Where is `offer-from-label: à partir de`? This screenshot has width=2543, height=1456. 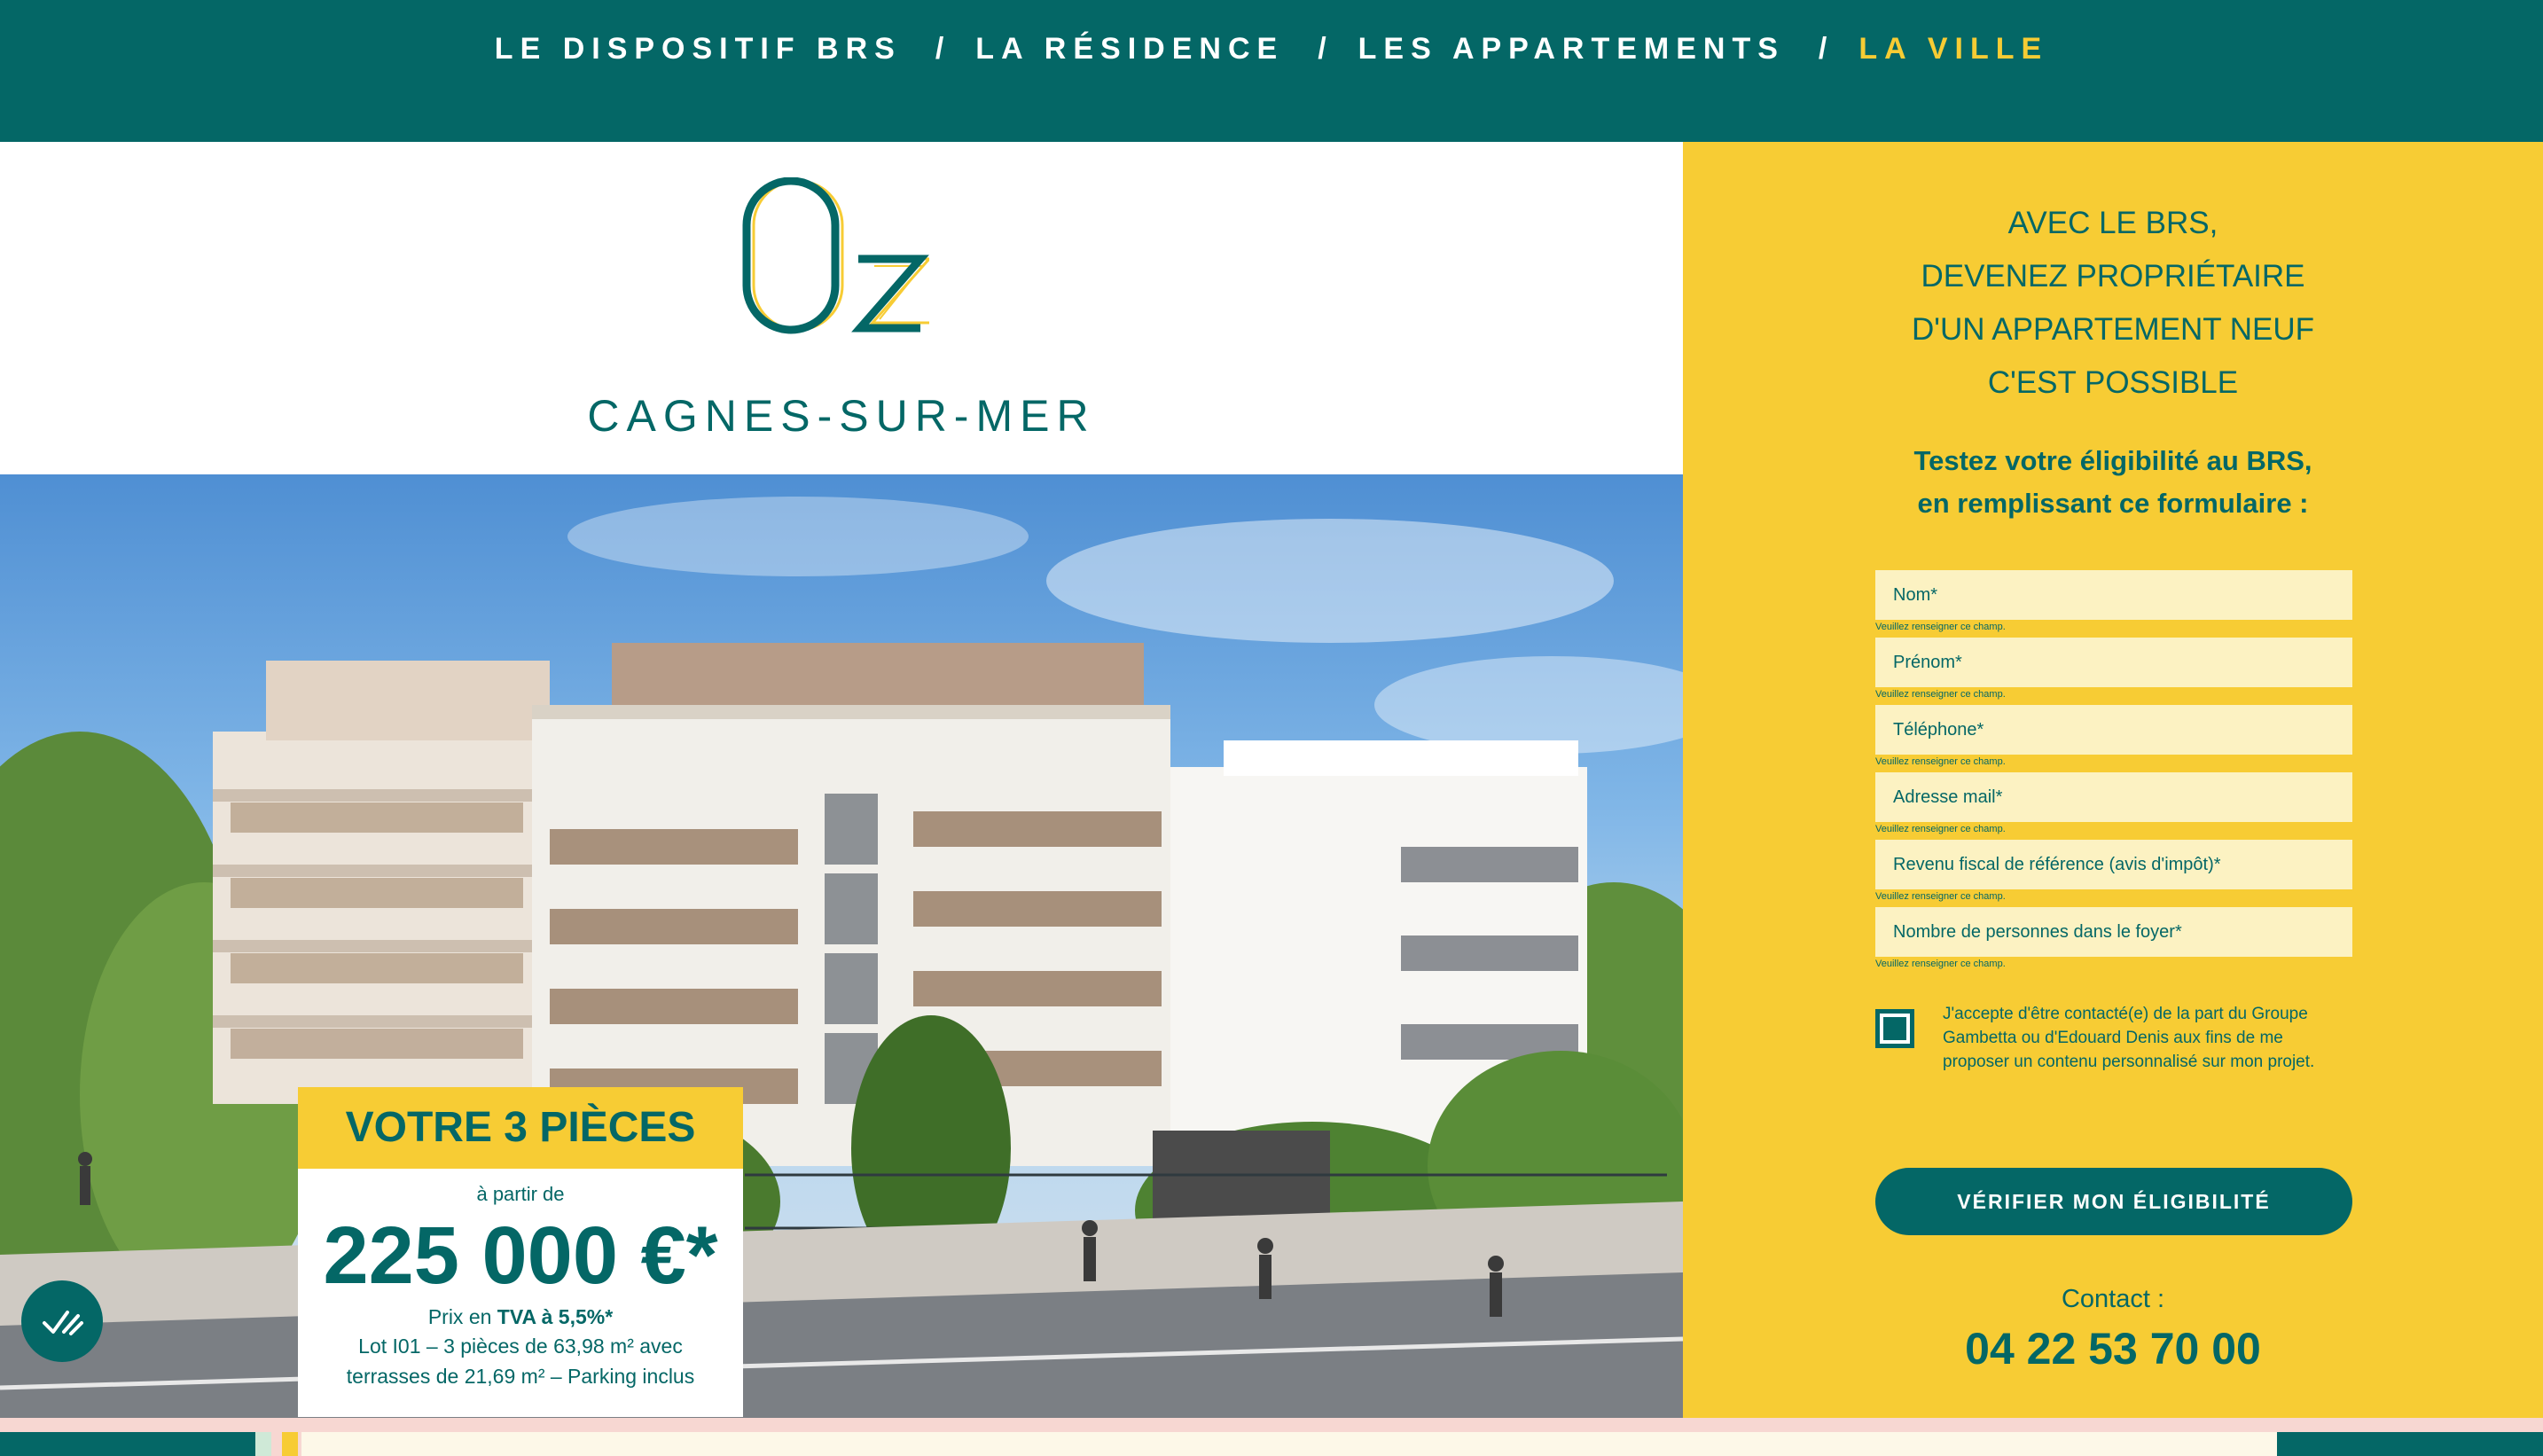
offer-from-label: à partir de is located at coordinates (520, 1194).